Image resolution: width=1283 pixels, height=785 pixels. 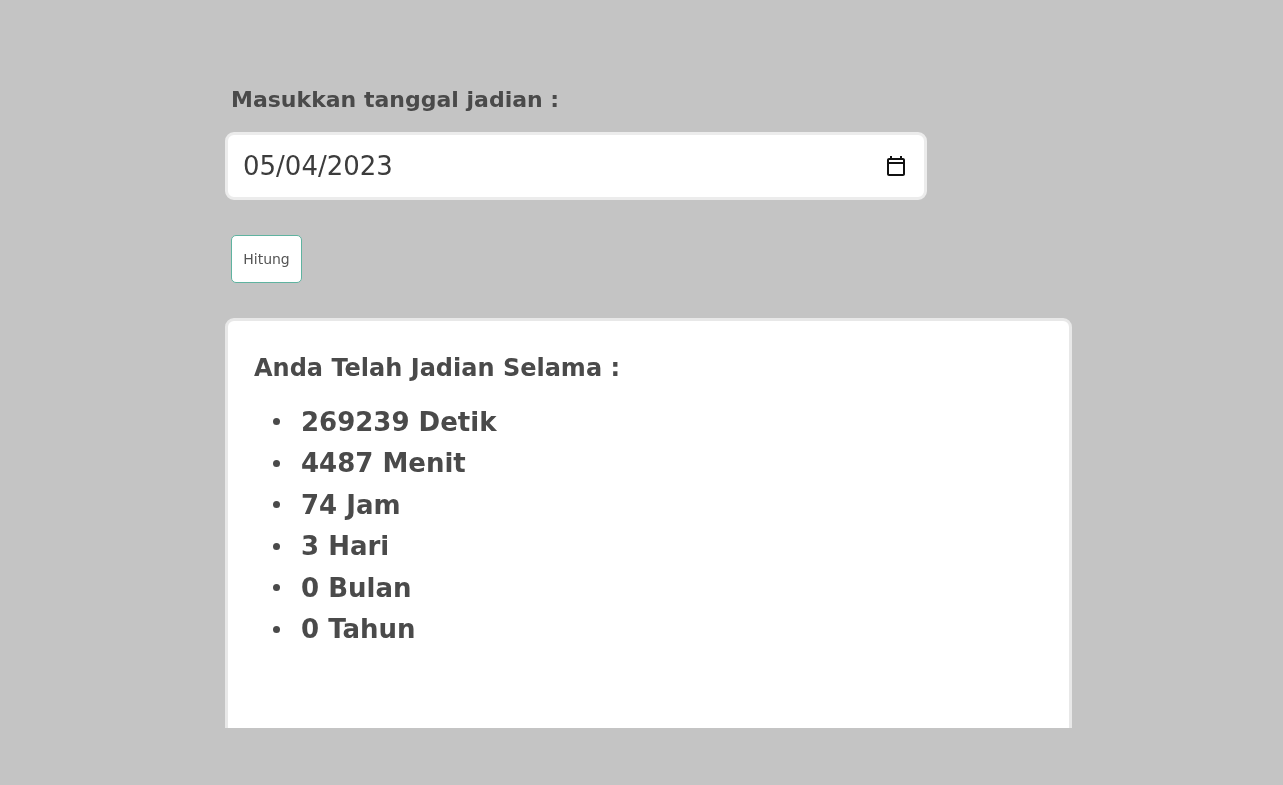 I want to click on date-label: Masukkan tanggal jadian :, so click(x=395, y=100).